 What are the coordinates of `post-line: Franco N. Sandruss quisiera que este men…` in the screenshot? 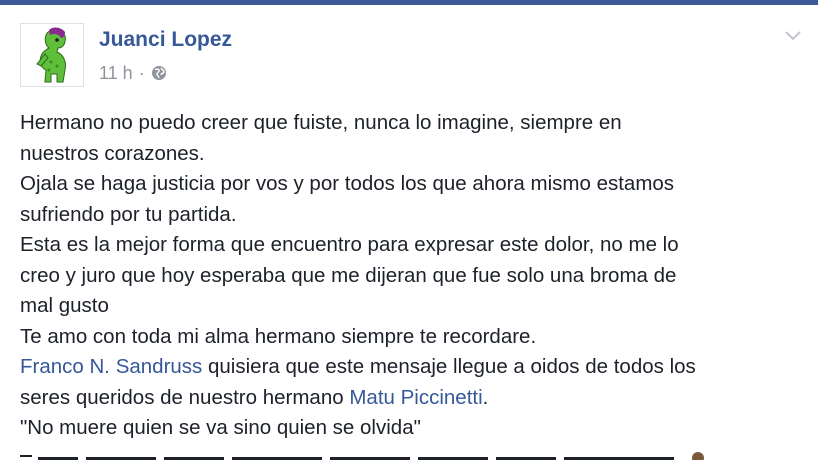 It's located at (415, 367).